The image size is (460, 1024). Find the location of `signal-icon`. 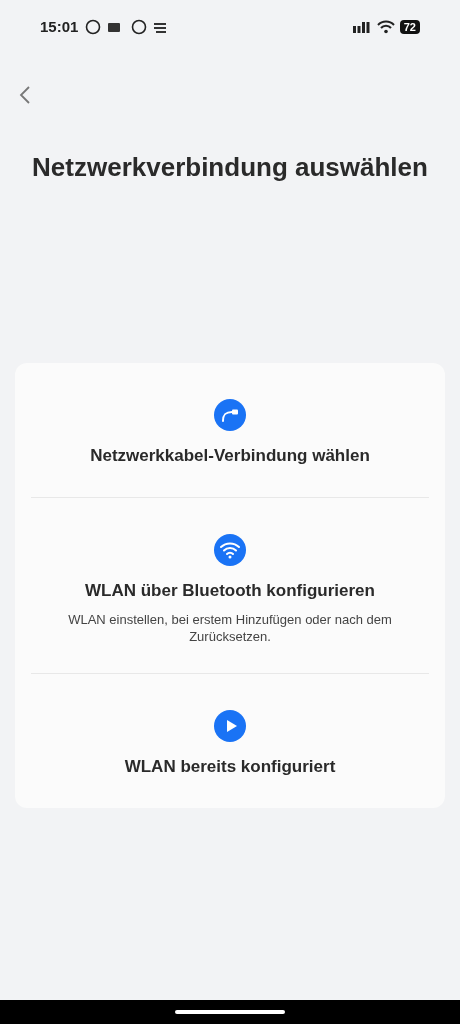

signal-icon is located at coordinates (361, 27).